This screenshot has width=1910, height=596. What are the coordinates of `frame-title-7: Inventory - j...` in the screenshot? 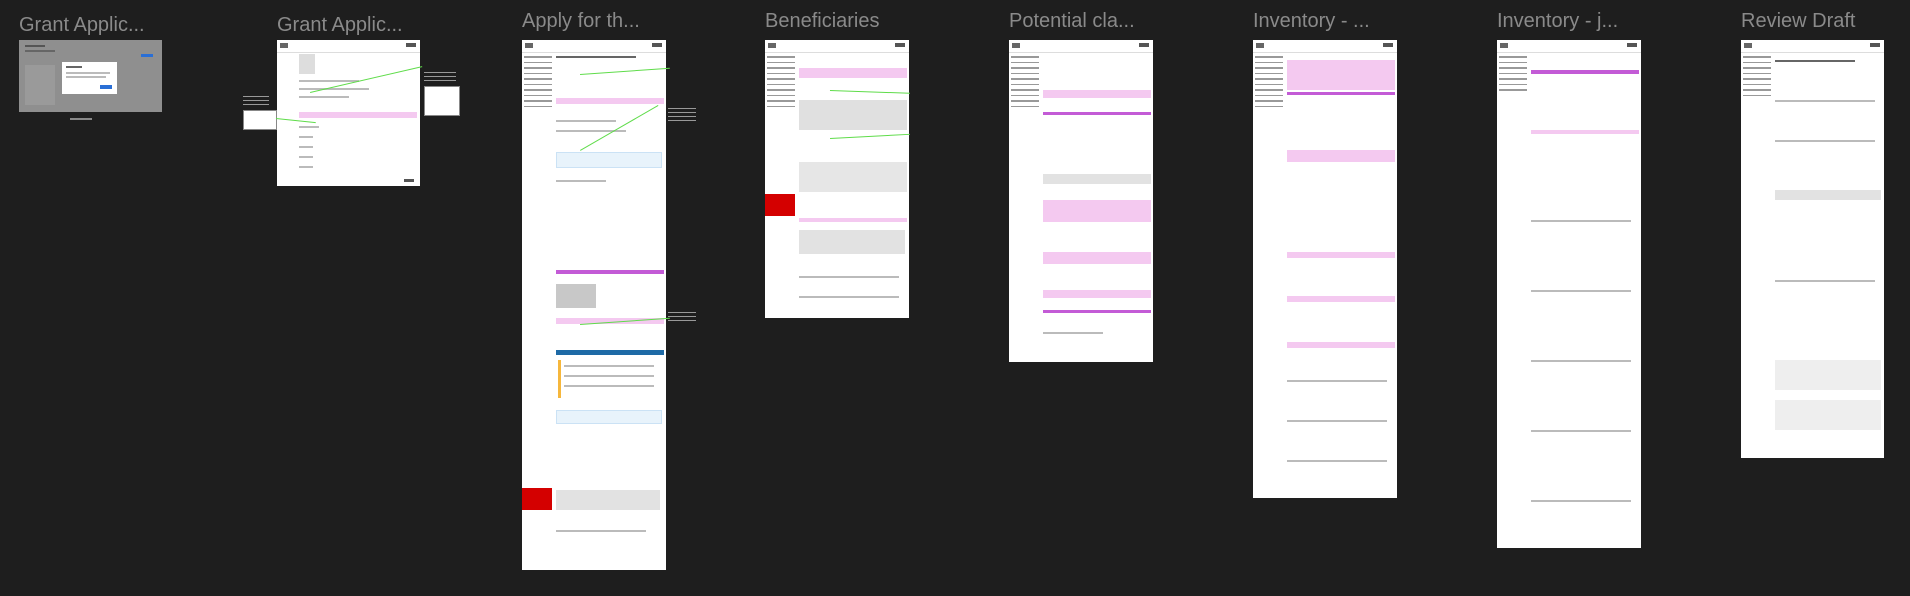 It's located at (1557, 21).